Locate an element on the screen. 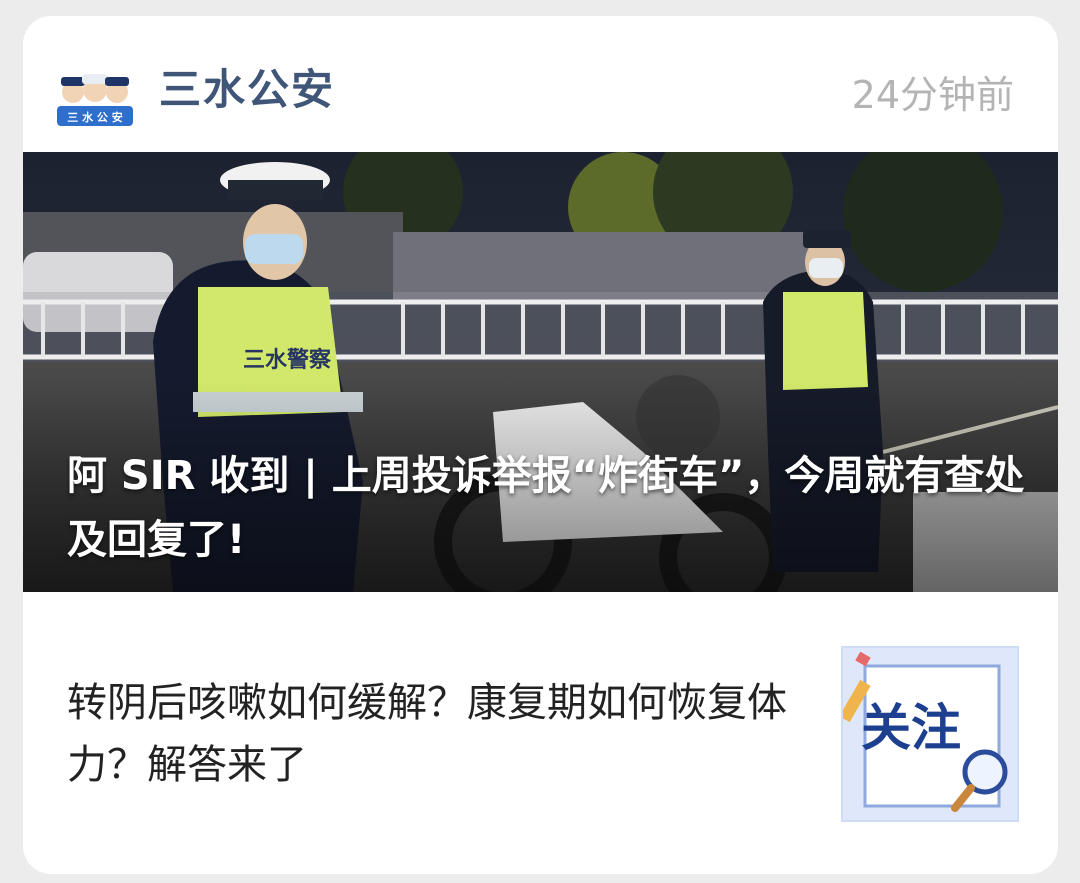  thumbnail-text: 关注 is located at coordinates (911, 728).